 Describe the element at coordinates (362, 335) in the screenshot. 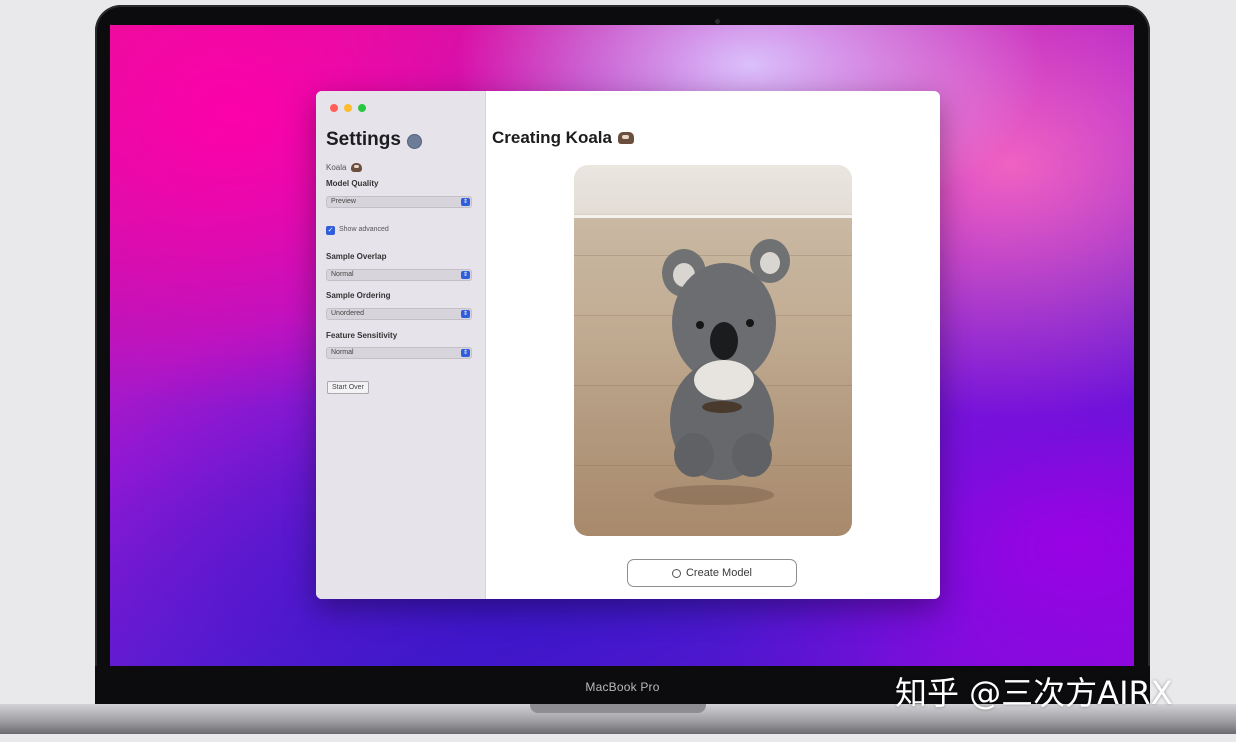

I see `feature-sensitivity-label: Feature Sensitivity` at that location.